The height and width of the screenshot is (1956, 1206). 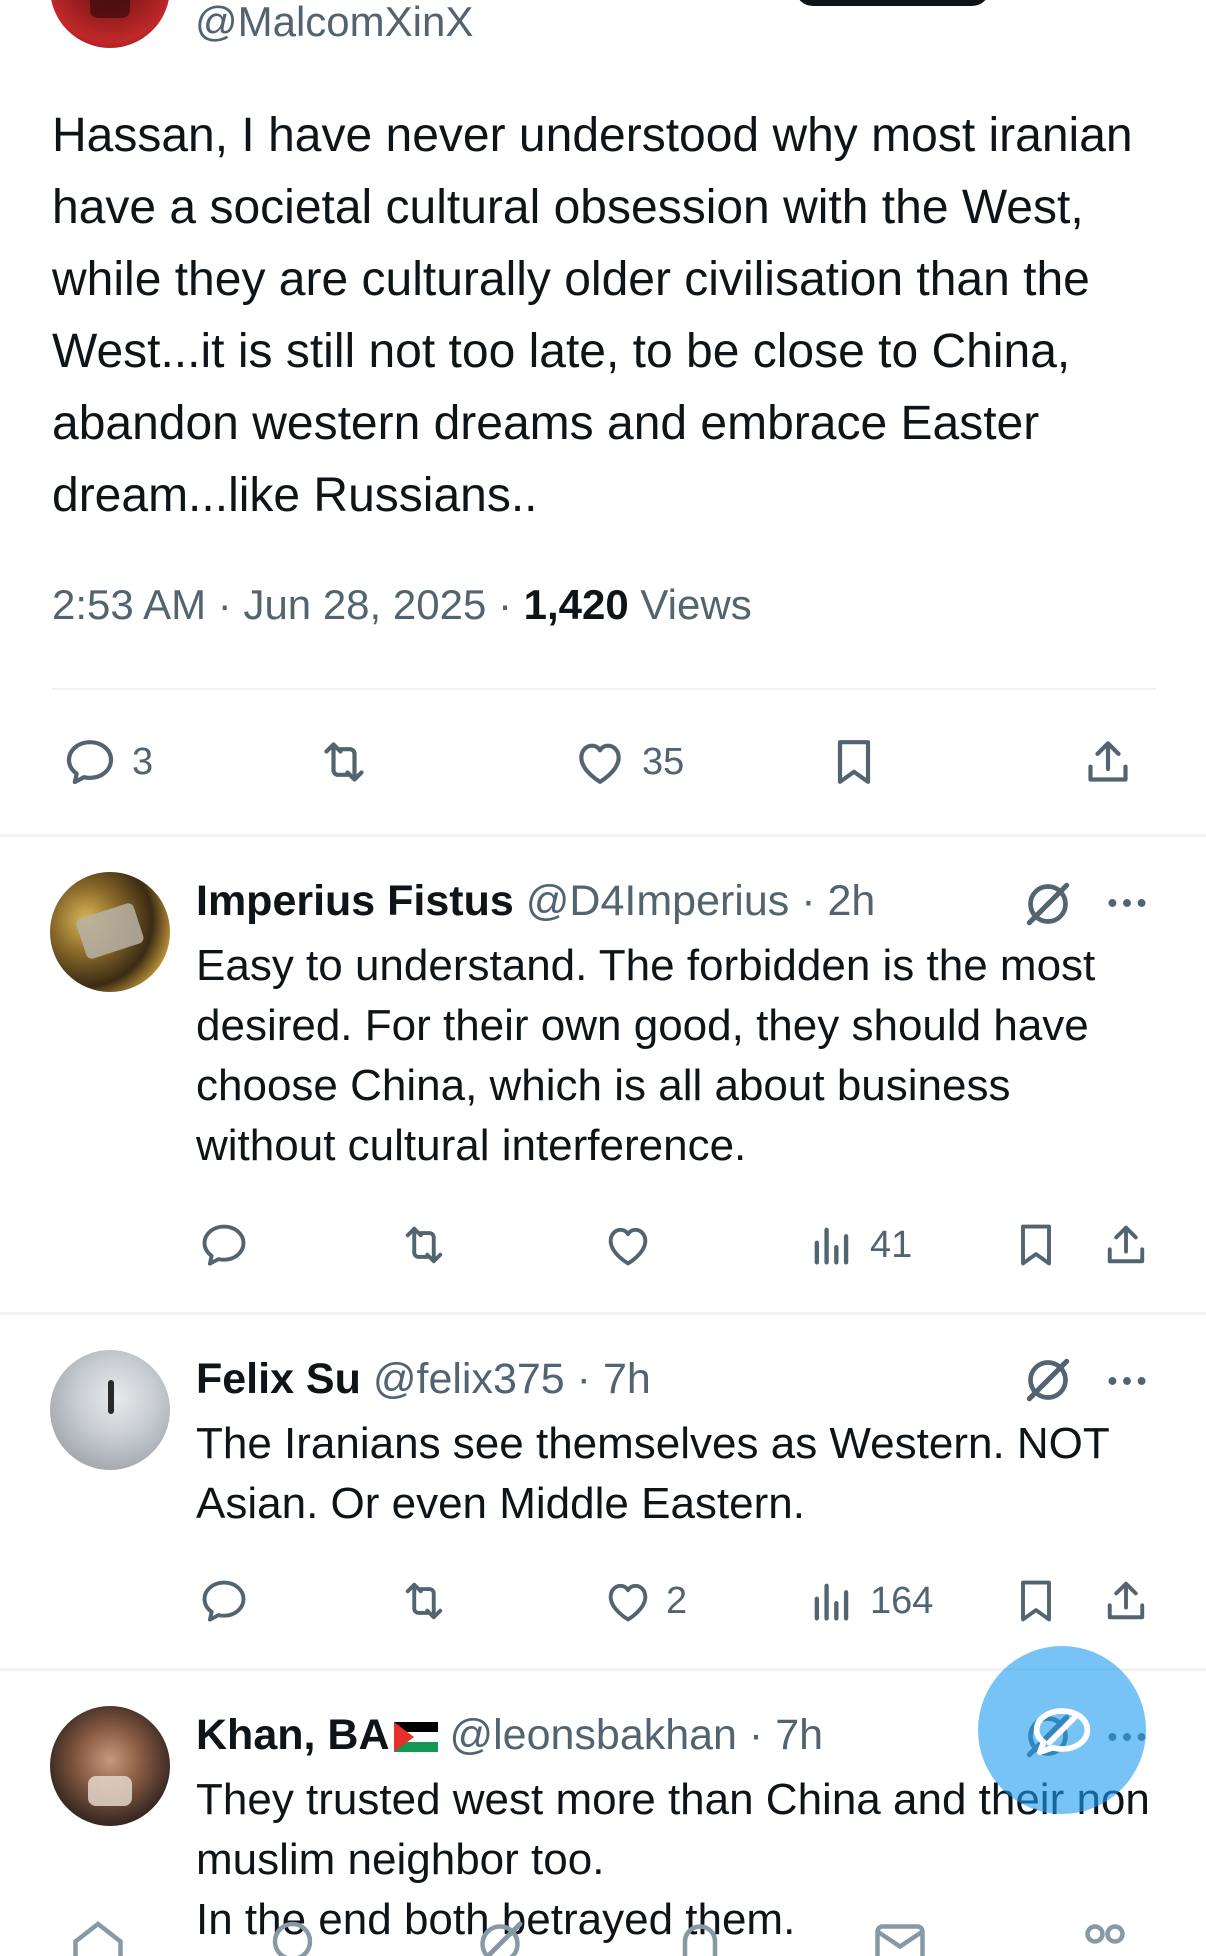 I want to click on nav-grok, so click(x=500, y=1935).